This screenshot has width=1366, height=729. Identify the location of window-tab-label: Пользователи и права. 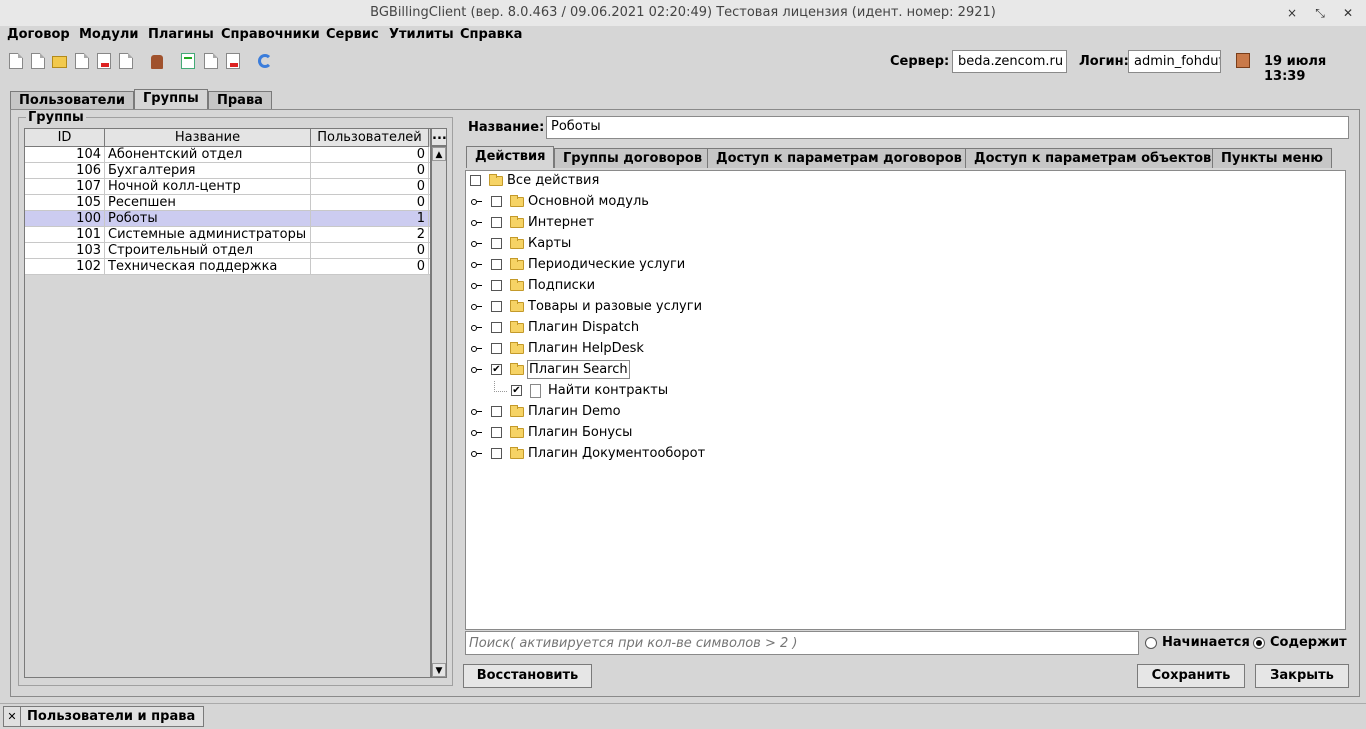
(111, 716).